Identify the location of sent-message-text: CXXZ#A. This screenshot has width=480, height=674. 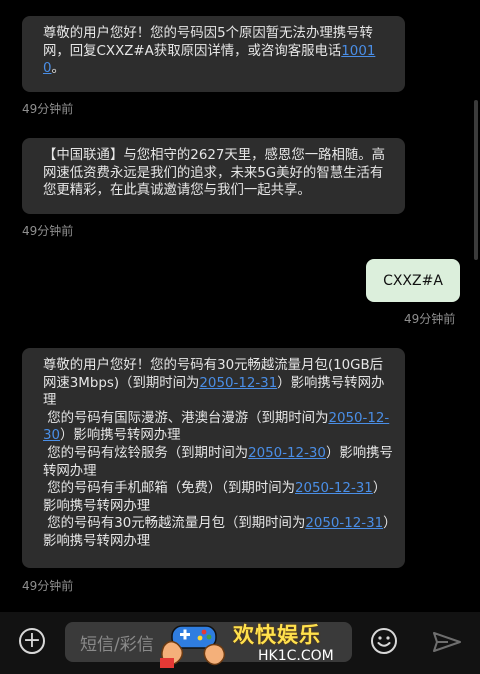
(413, 280).